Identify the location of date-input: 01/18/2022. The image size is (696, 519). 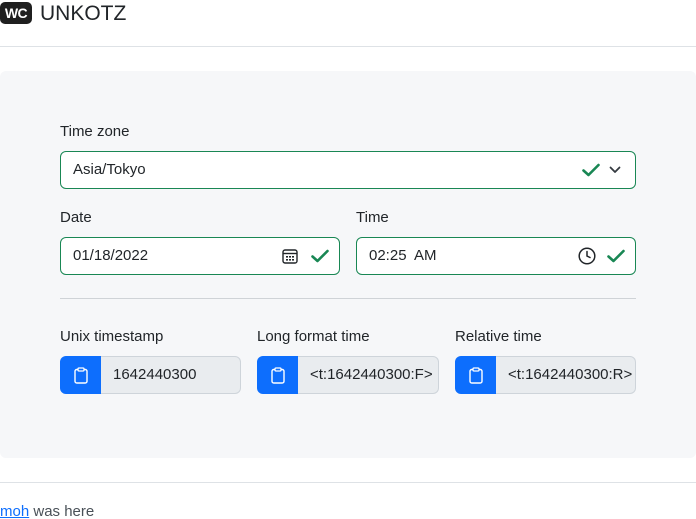
(200, 256).